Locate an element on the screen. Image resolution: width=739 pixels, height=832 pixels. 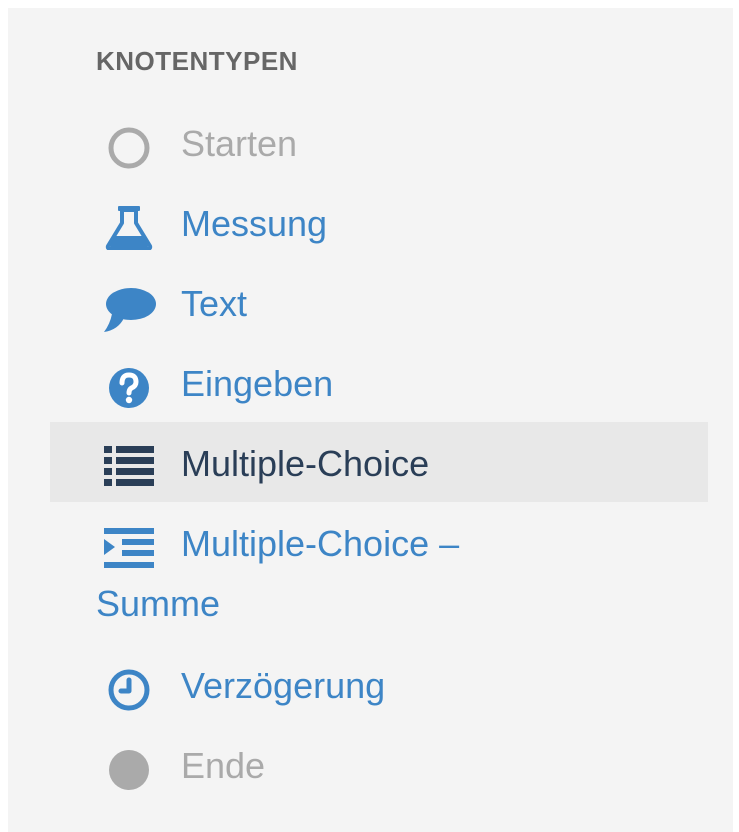
clock-icon is located at coordinates (129, 690).